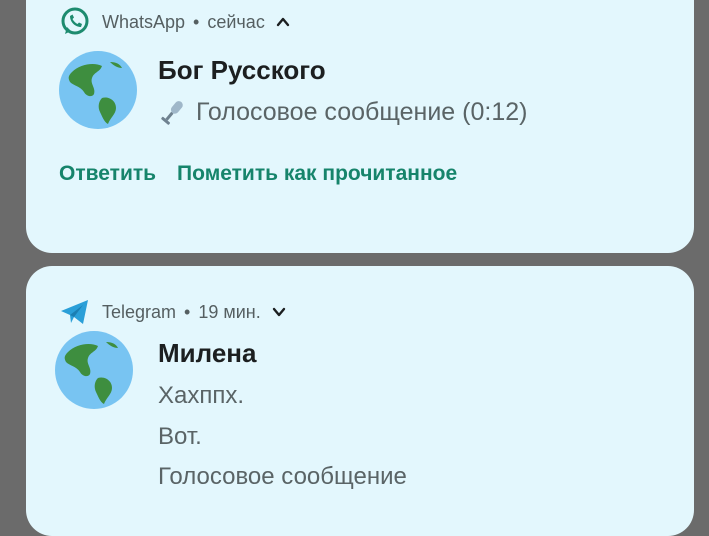  What do you see at coordinates (107, 174) in the screenshot?
I see `reply-button: Ответить` at bounding box center [107, 174].